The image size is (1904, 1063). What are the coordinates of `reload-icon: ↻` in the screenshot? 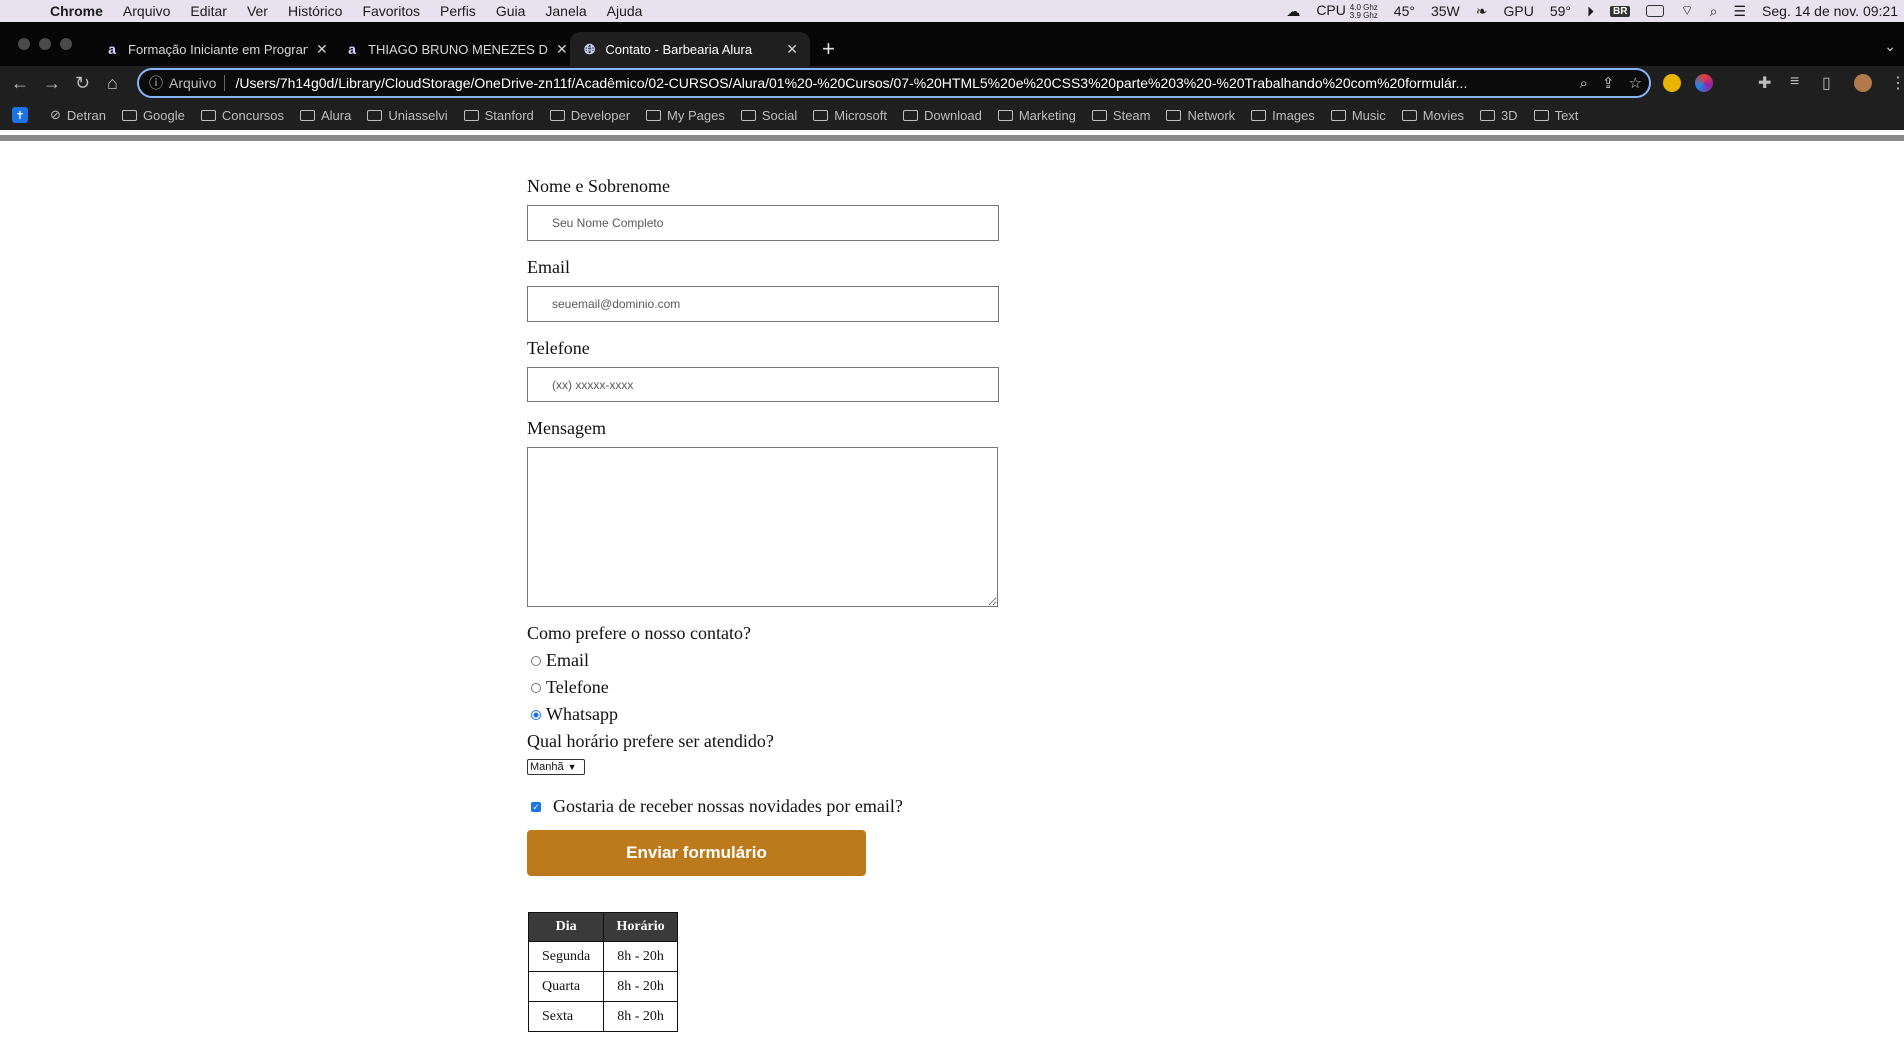 It's located at (82, 83).